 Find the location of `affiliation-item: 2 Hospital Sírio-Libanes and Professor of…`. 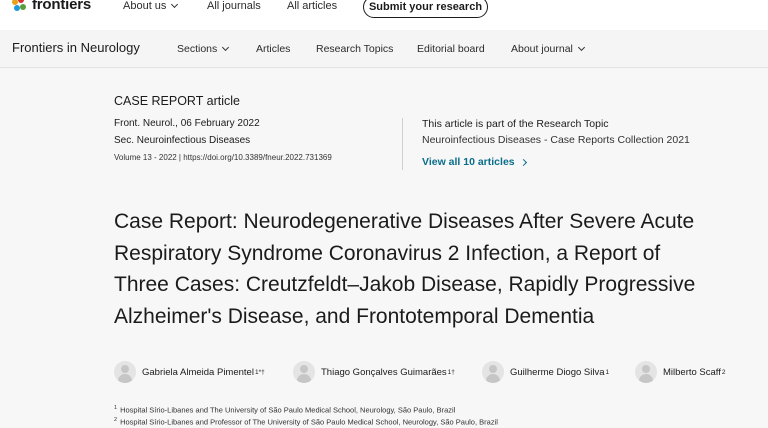

affiliation-item: 2 Hospital Sírio-Libanes and Professor of… is located at coordinates (306, 422).